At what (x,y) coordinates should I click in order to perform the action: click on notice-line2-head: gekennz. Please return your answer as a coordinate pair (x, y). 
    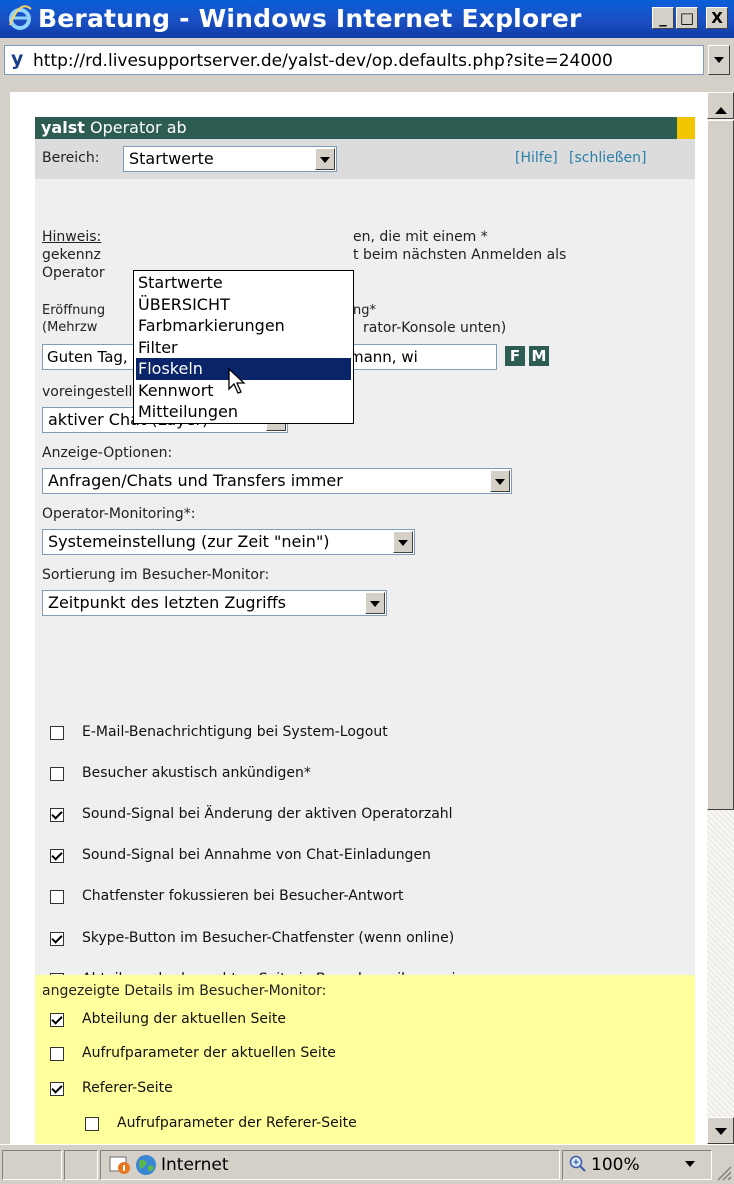
    Looking at the image, I should click on (71, 255).